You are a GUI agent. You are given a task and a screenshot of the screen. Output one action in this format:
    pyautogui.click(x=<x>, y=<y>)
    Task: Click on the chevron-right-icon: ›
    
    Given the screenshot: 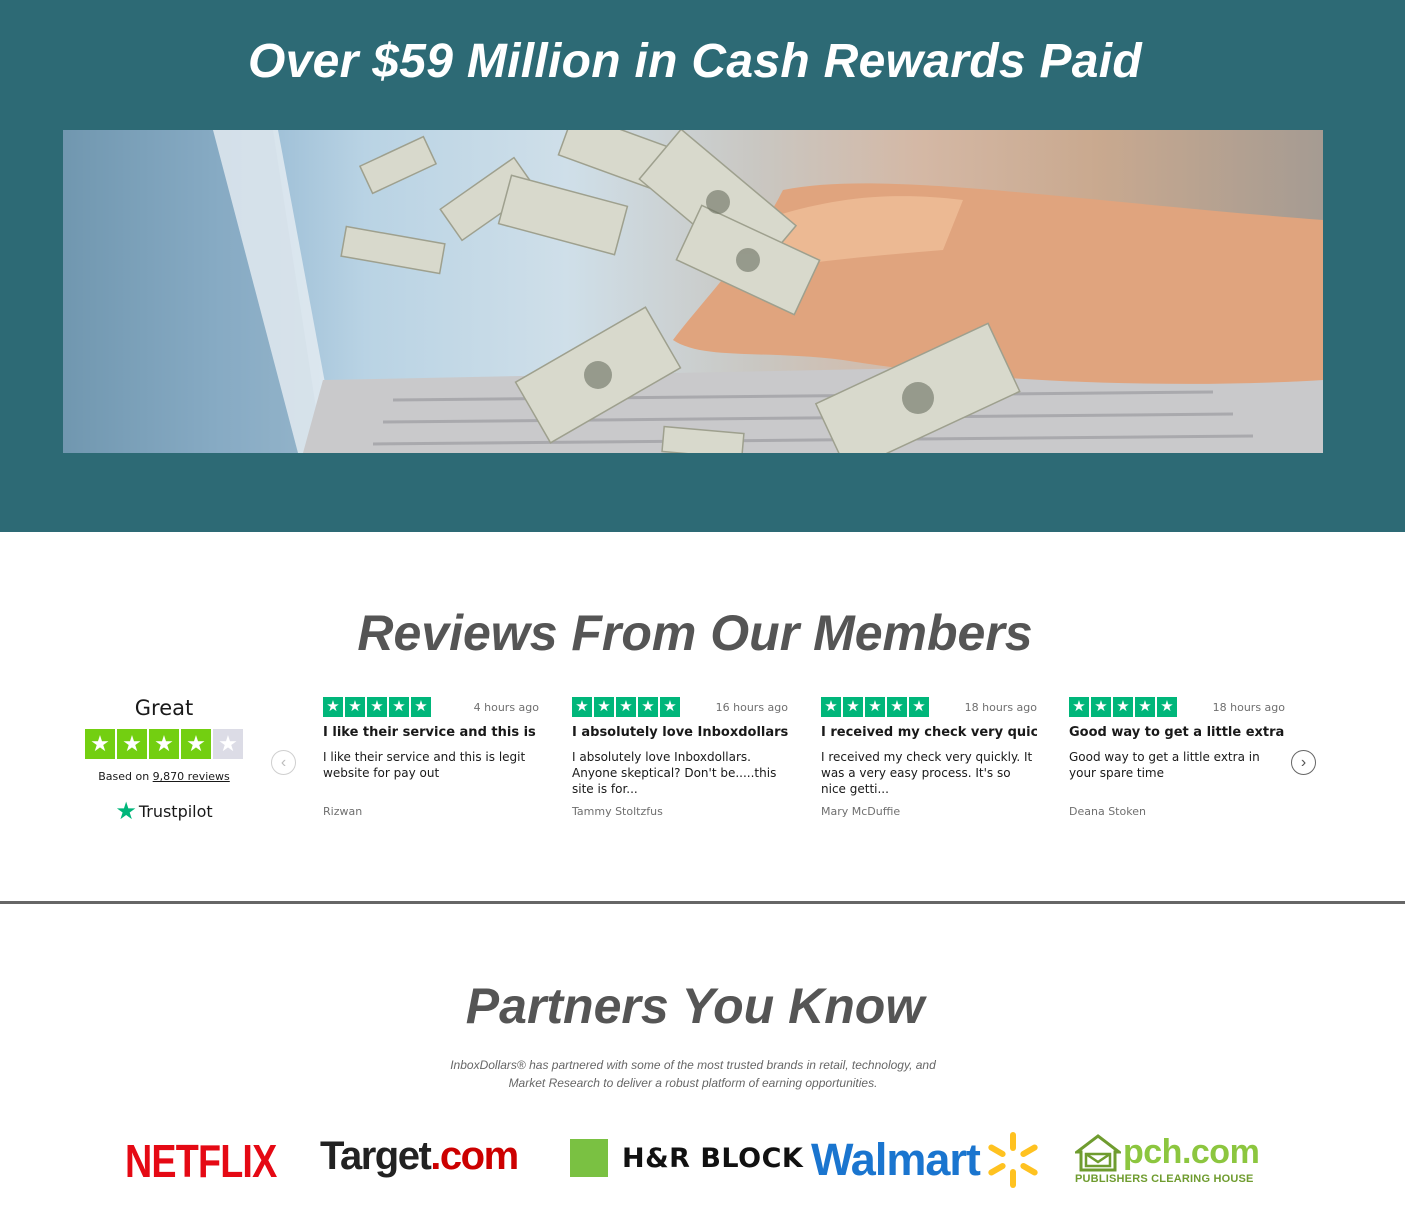 What is the action you would take?
    pyautogui.click(x=1303, y=762)
    